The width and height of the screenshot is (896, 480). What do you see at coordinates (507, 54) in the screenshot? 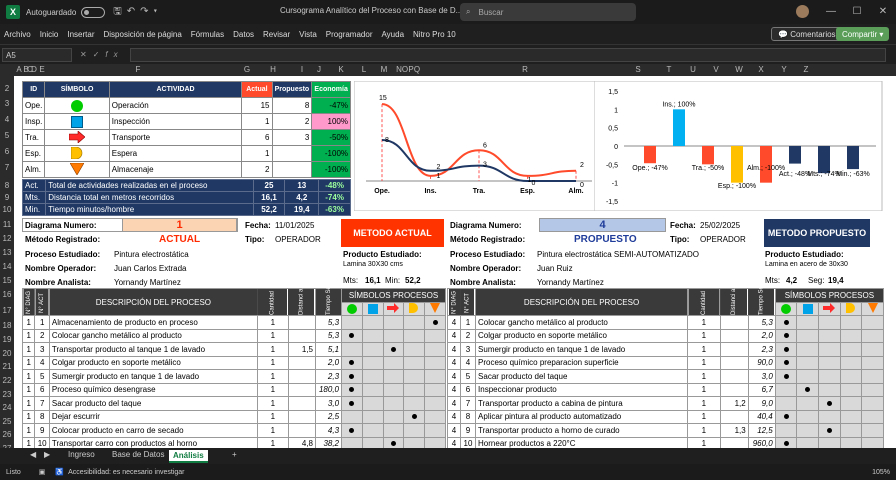
I see `formula-input` at bounding box center [507, 54].